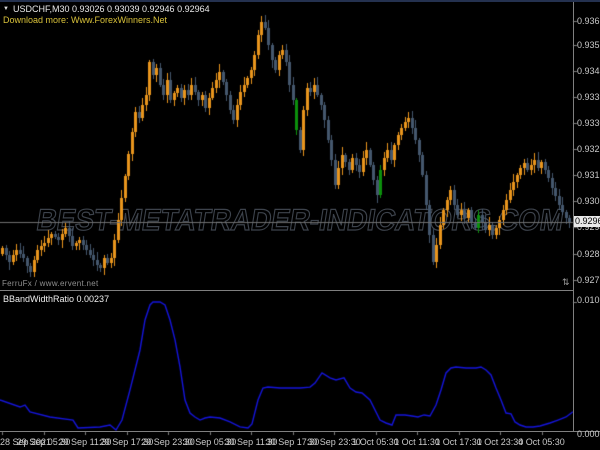  Describe the element at coordinates (588, 201) in the screenshot. I see `price-axis-label: 0.93035` at that location.